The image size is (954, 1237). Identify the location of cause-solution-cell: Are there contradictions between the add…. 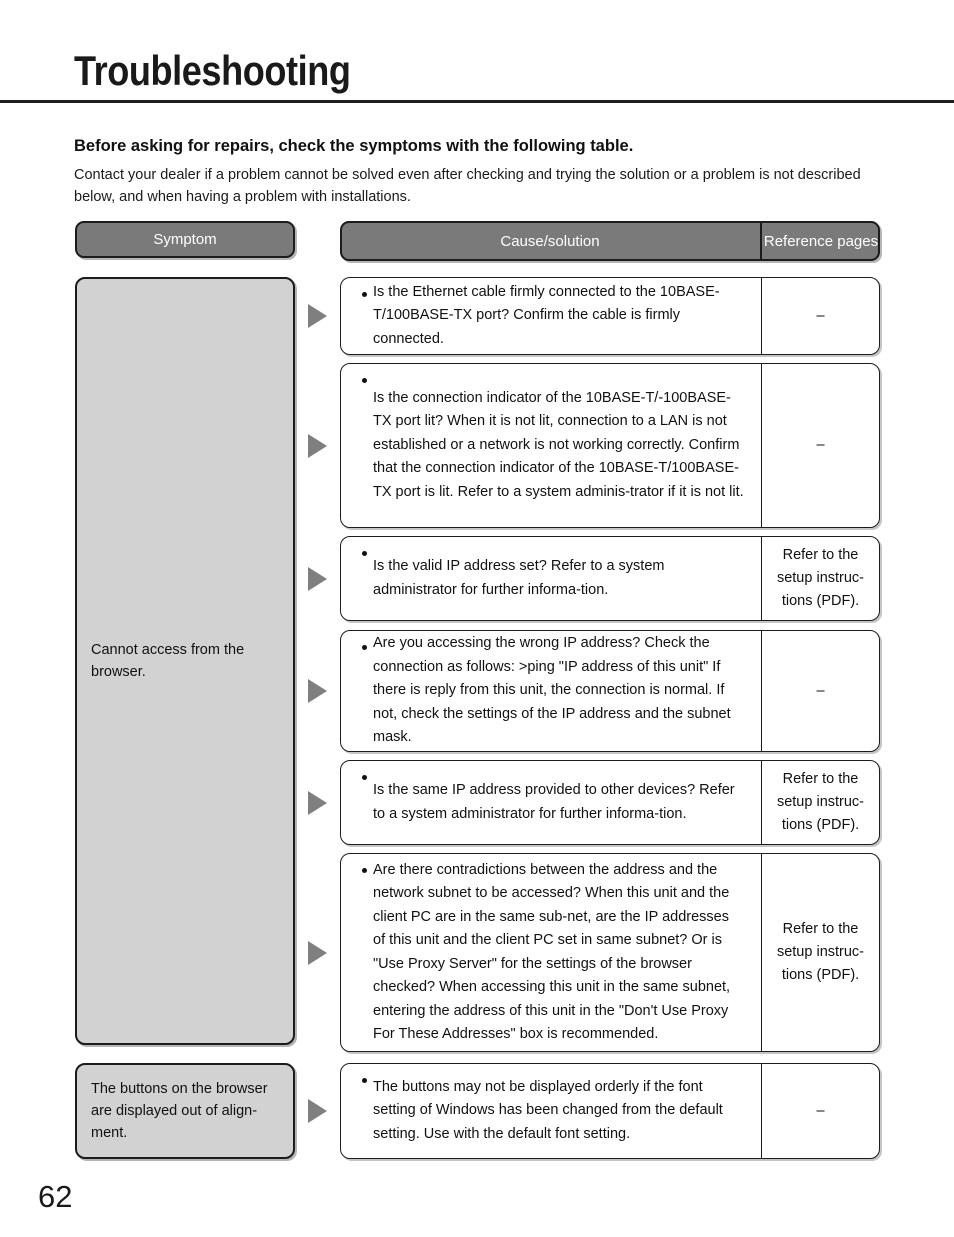
(551, 952).